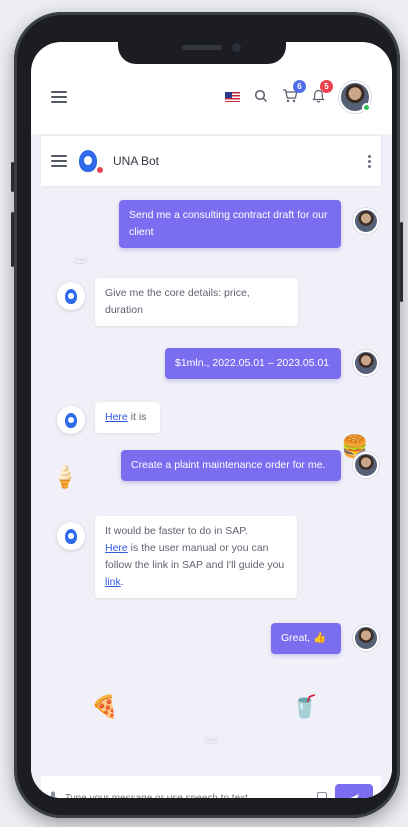  I want to click on message-text: ., so click(122, 582).